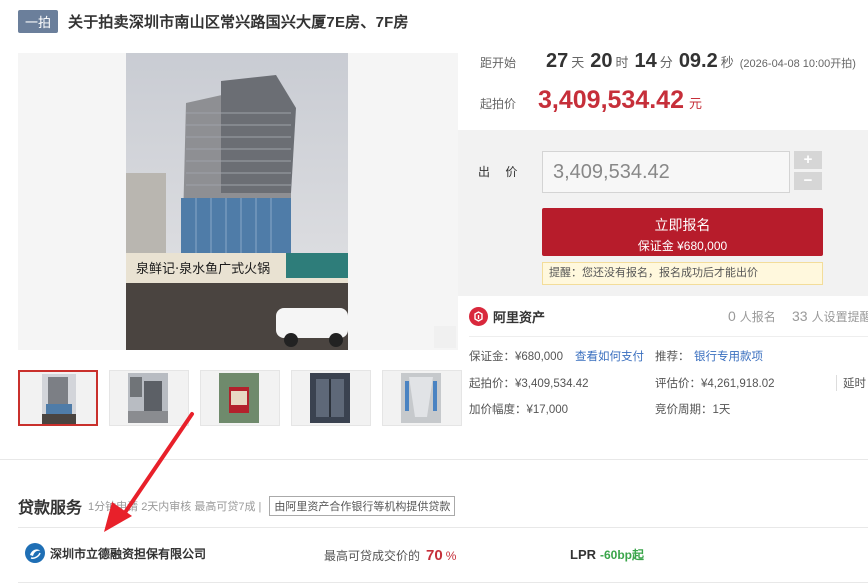 This screenshot has width=868, height=584. I want to click on reminder-stat: 33 人设置提醒, so click(830, 316).